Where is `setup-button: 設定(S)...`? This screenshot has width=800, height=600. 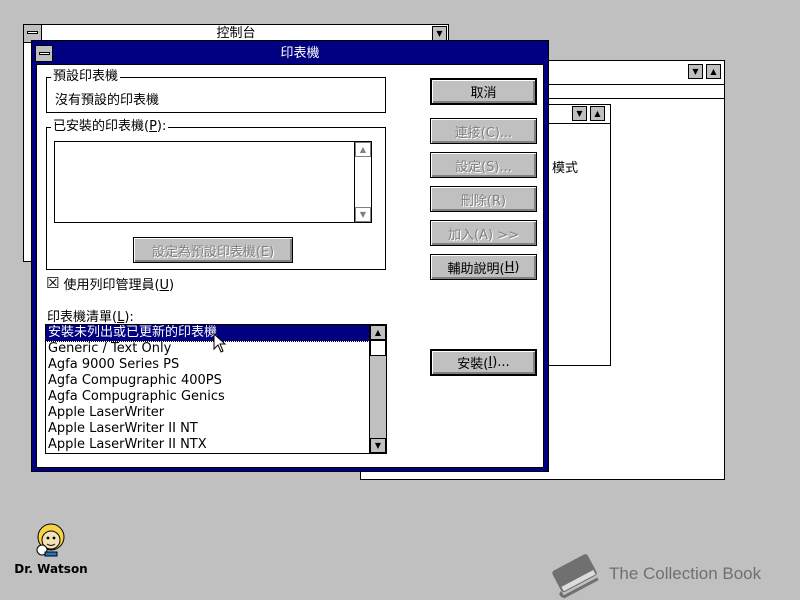 setup-button: 設定(S)... is located at coordinates (483, 165).